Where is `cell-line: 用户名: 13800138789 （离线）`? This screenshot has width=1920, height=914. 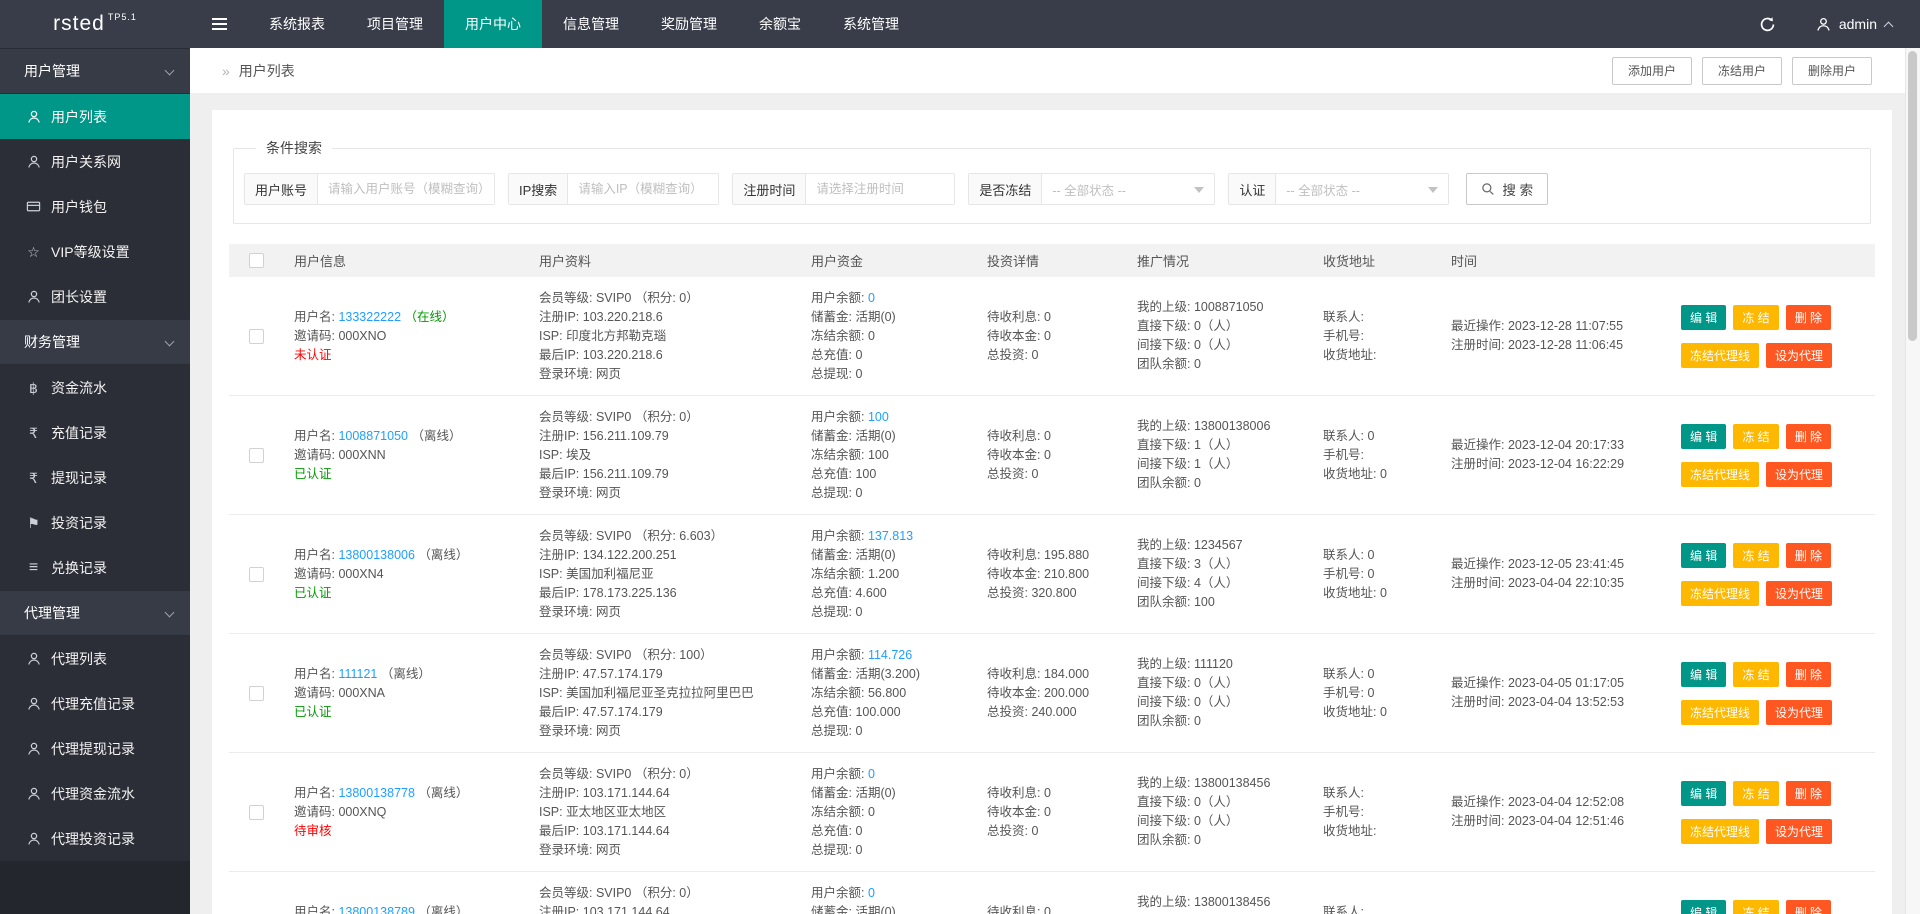
cell-line: 用户名: 13800138789 （离线） is located at coordinates (406, 908).